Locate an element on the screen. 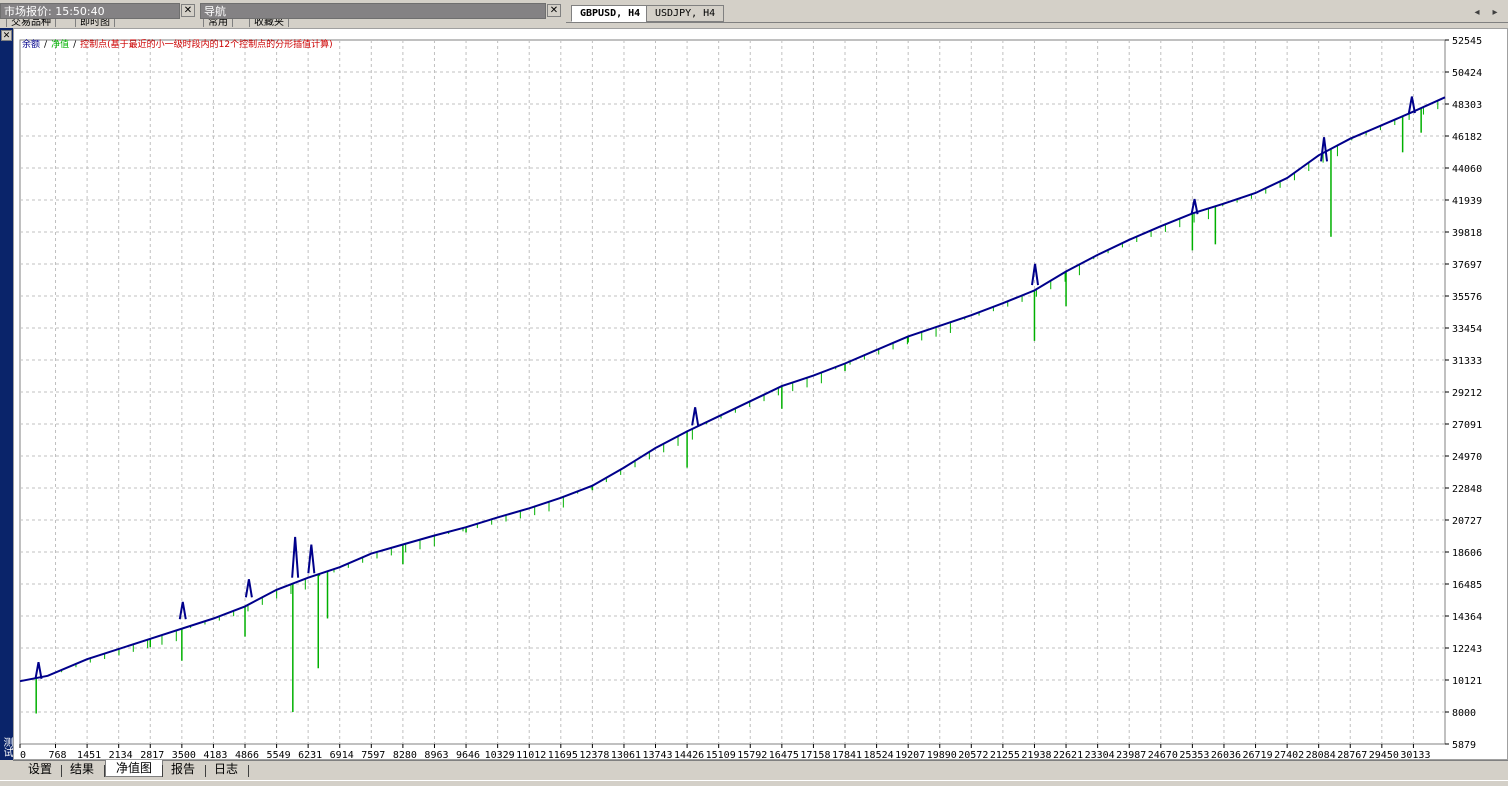 This screenshot has height=786, width=1508. x-tick-label: 11012 is located at coordinates (531, 755).